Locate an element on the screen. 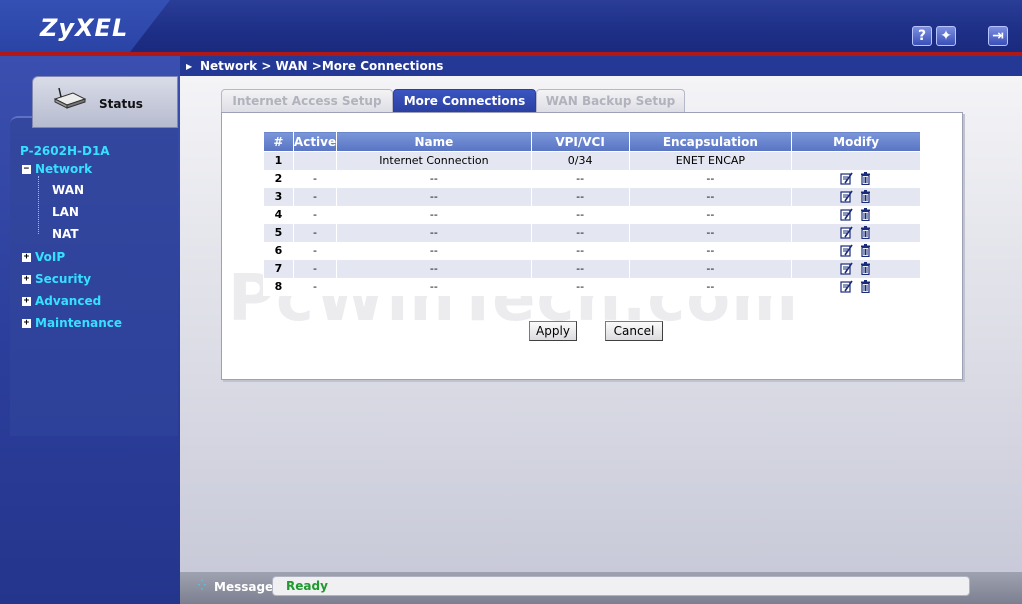  apply-button: Apply is located at coordinates (553, 331).